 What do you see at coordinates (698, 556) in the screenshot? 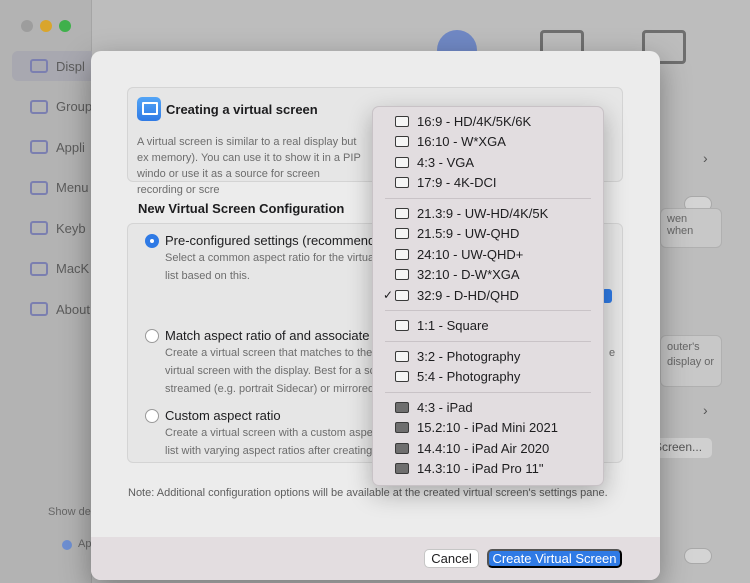
I see `background-toggle` at bounding box center [698, 556].